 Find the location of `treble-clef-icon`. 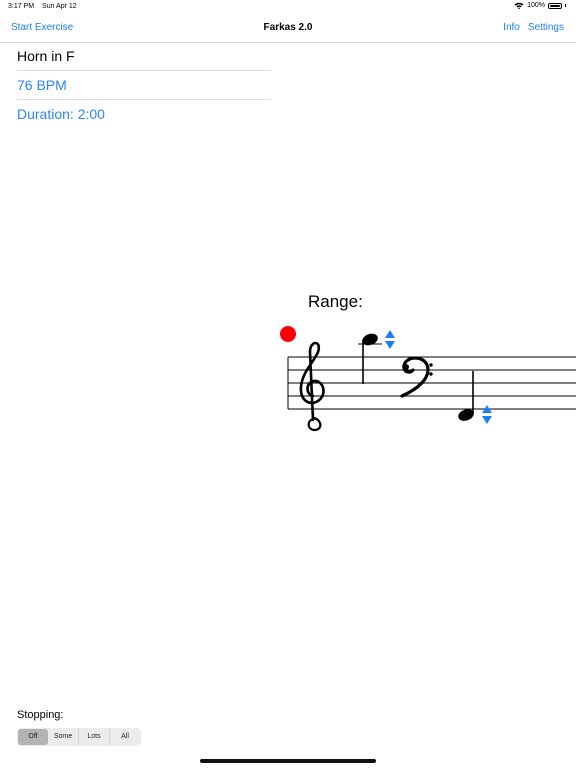

treble-clef-icon is located at coordinates (312, 386).